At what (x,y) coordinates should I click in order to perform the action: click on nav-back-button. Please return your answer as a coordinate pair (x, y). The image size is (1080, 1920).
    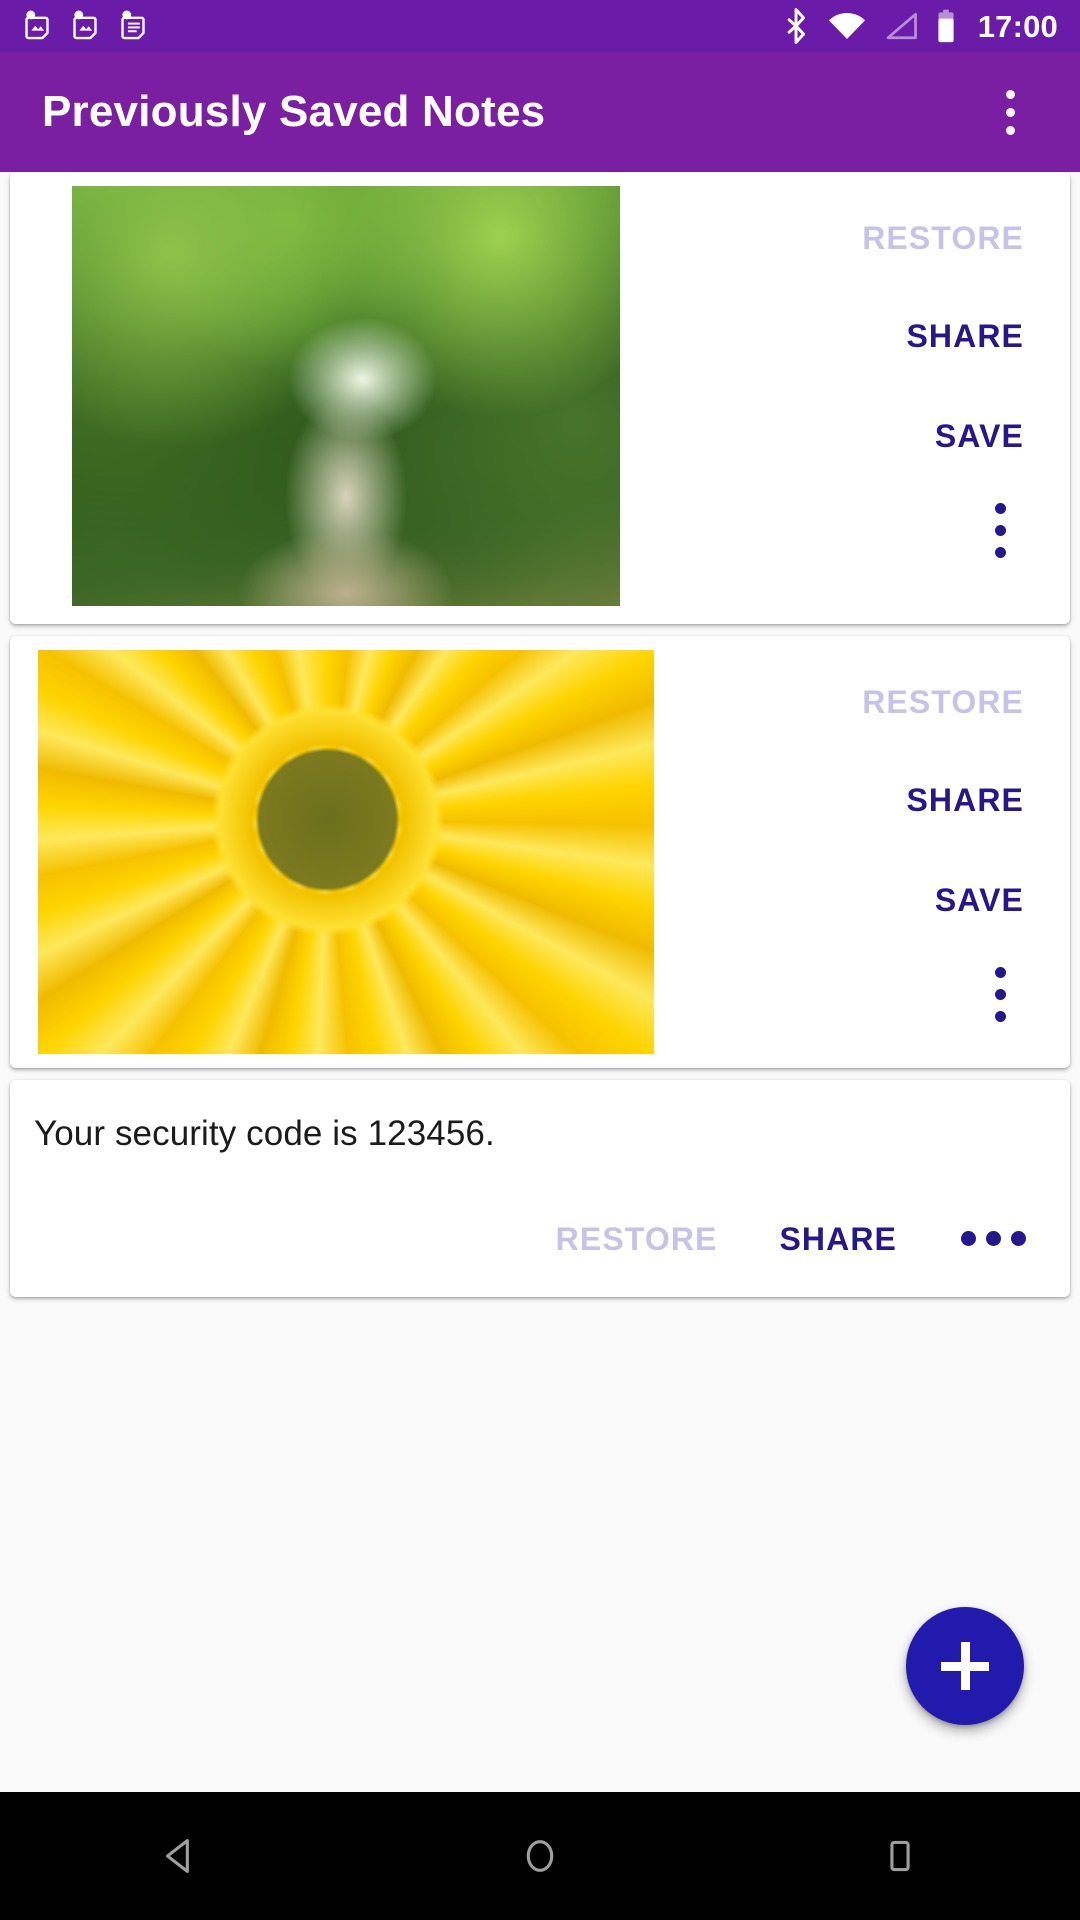
    Looking at the image, I should click on (180, 1856).